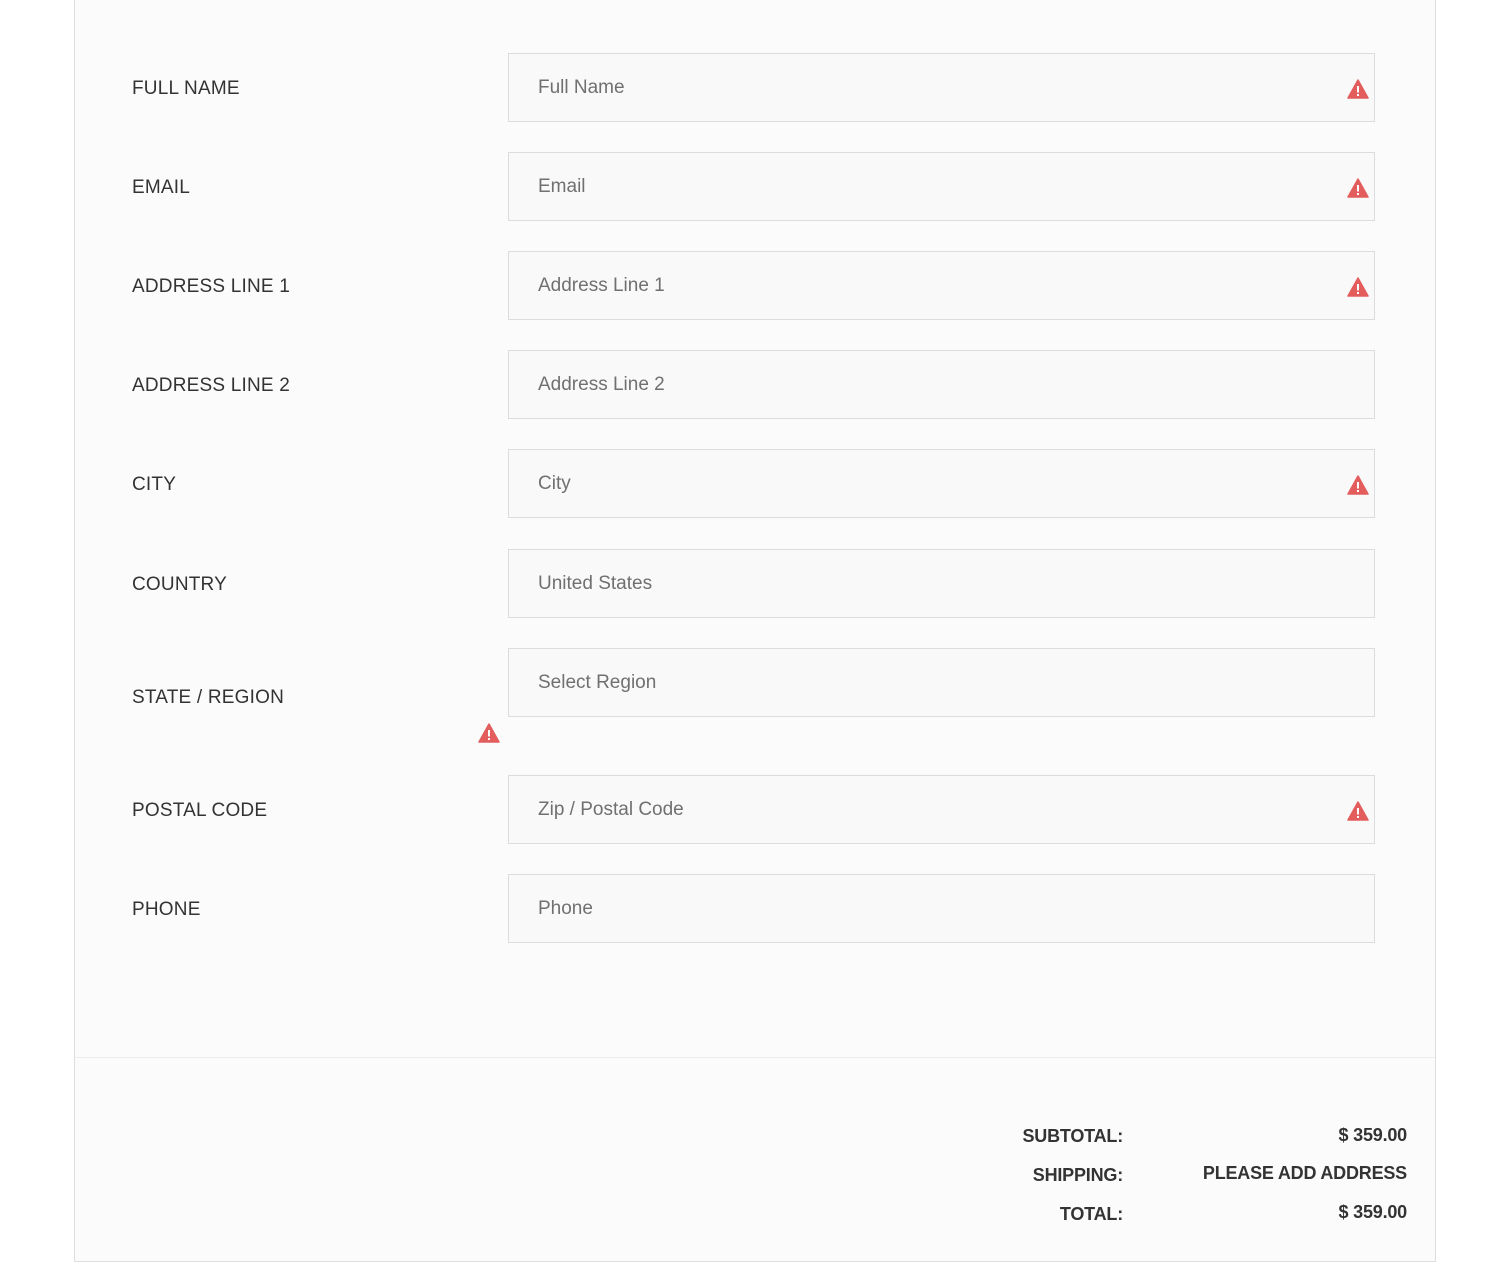  I want to click on shipping-label: SHIPPING:, so click(1077, 1175).